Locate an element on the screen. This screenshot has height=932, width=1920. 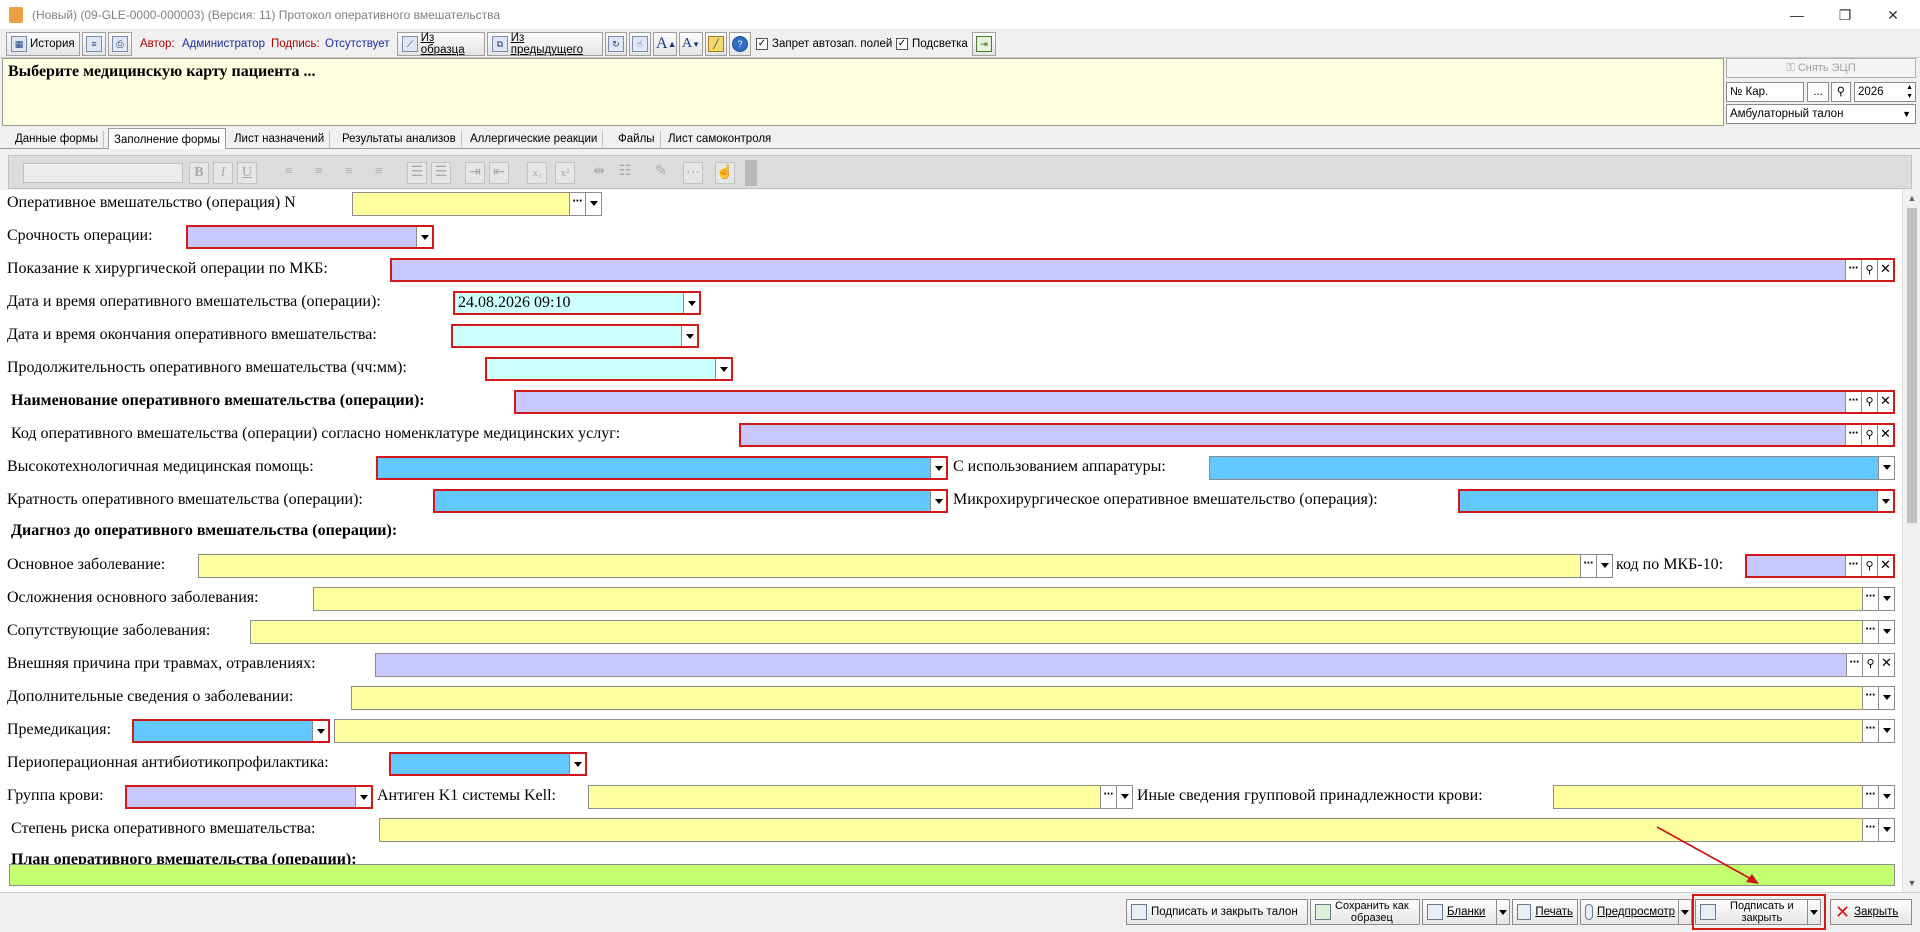
autofill-lock-checkbox: ✓ is located at coordinates (762, 44).